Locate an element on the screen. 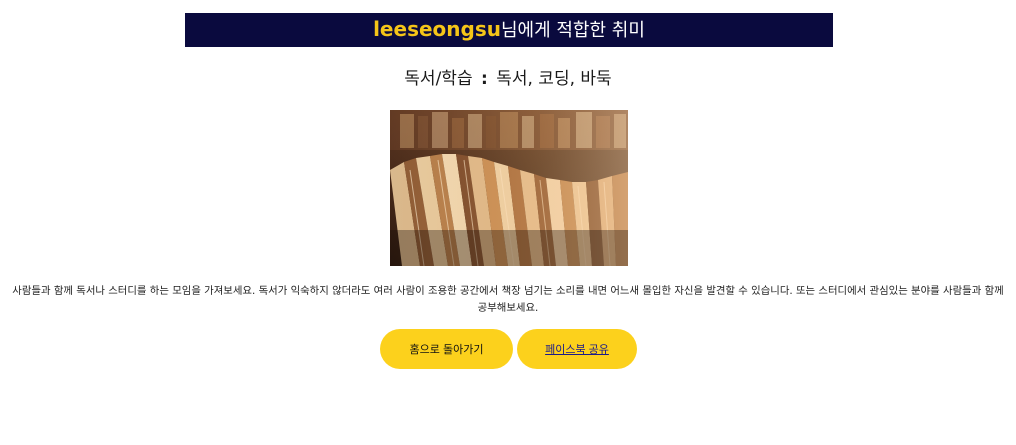 The width and height of the screenshot is (1016, 445). title-suffix: 님에게 적합한 취미 is located at coordinates (572, 30).